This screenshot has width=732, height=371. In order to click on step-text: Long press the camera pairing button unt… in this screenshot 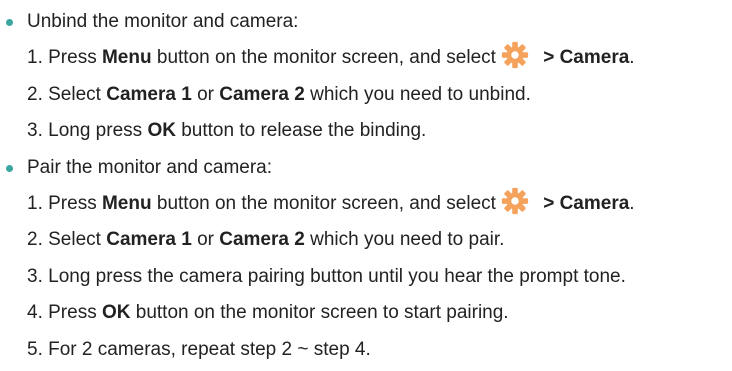, I will do `click(334, 276)`.